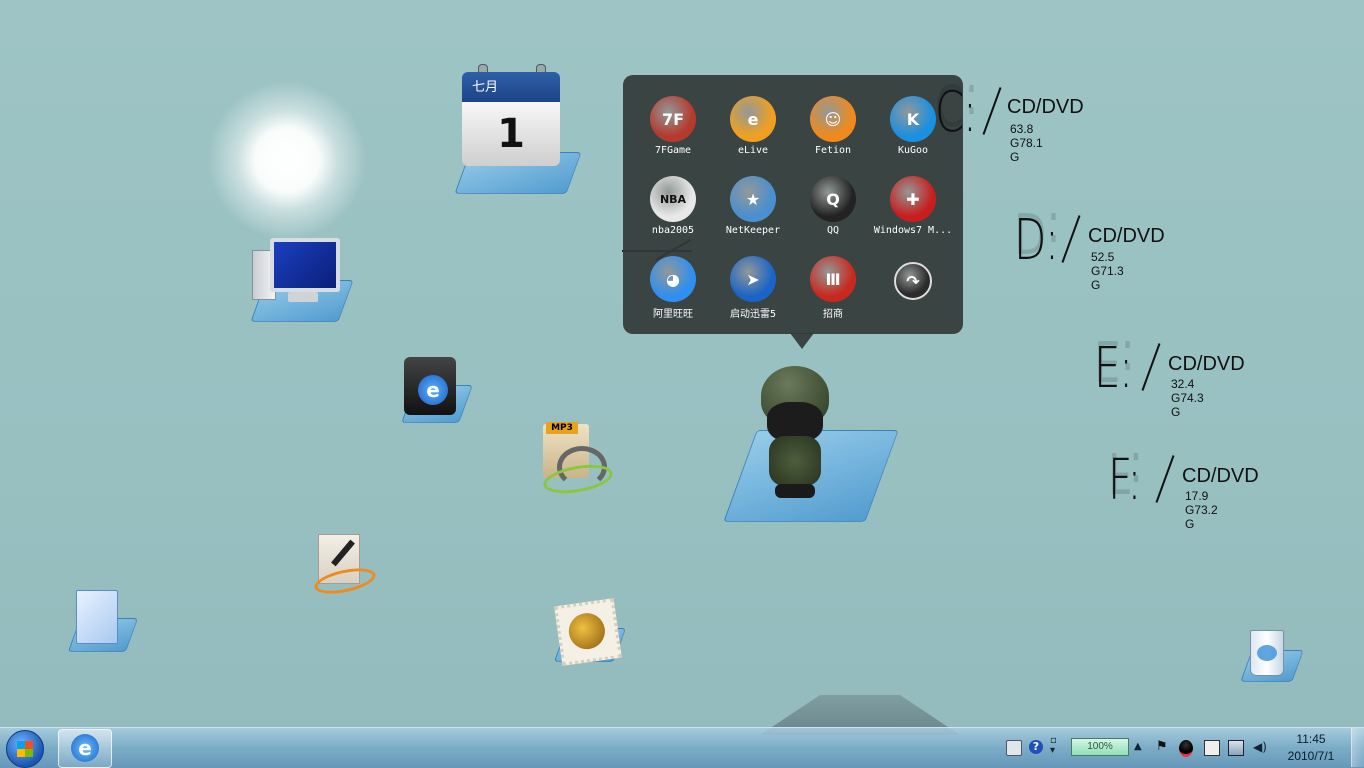  What do you see at coordinates (303, 297) in the screenshot?
I see `monitor-stand` at bounding box center [303, 297].